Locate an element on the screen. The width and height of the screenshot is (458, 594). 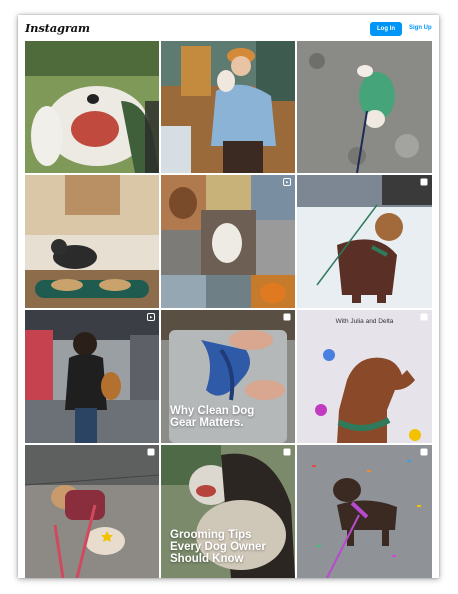
post-title-line: Gear Matters. is located at coordinates (207, 423).